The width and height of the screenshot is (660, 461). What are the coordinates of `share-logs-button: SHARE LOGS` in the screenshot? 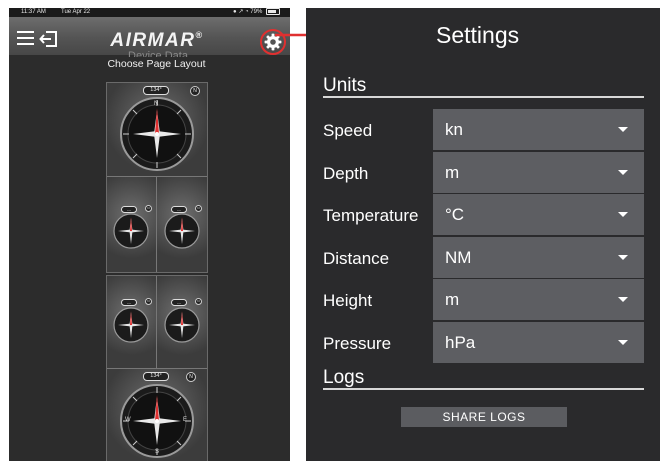 It's located at (484, 417).